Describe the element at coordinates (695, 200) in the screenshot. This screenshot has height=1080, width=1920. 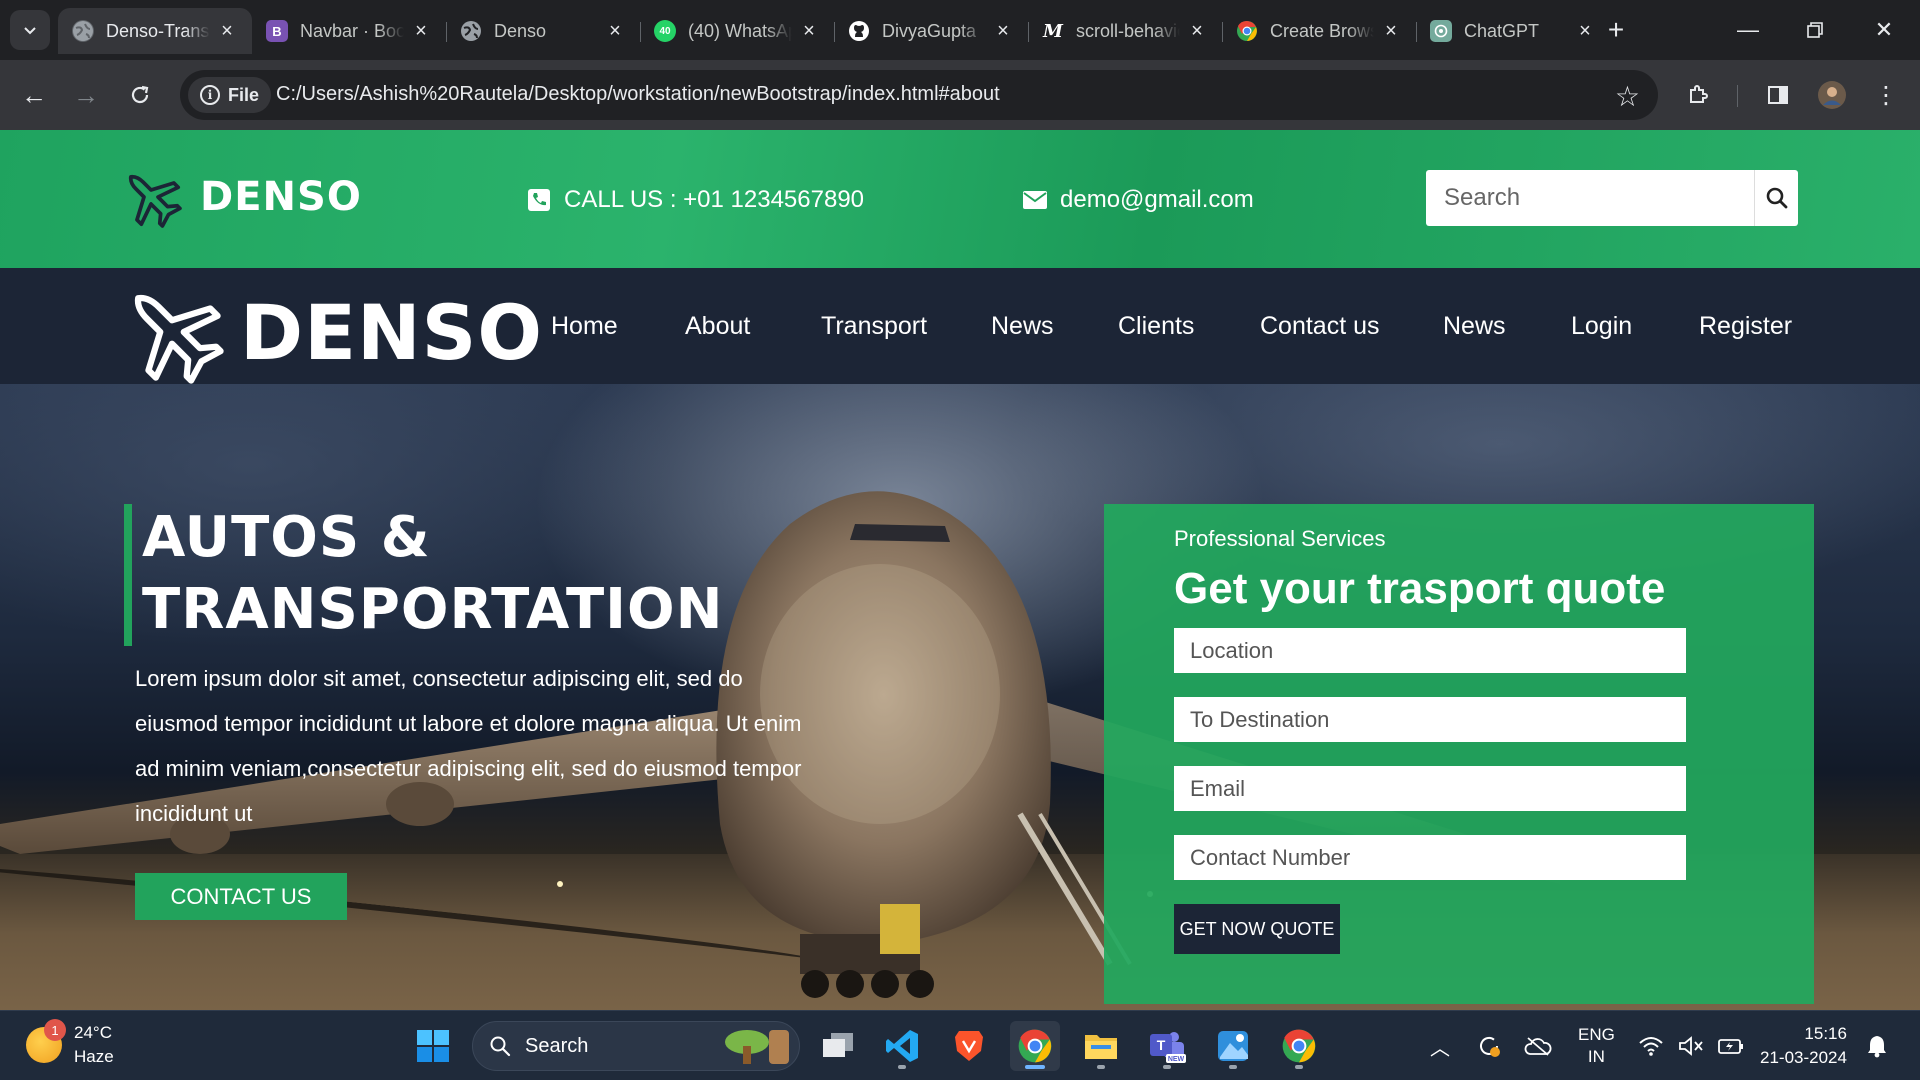
I see `call-us-info: CALL US : +01 1234567890` at that location.